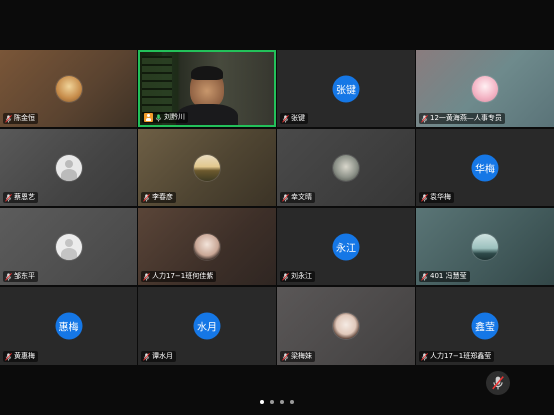  What do you see at coordinates (24, 356) in the screenshot?
I see `participant-name: 黄惠梅` at bounding box center [24, 356].